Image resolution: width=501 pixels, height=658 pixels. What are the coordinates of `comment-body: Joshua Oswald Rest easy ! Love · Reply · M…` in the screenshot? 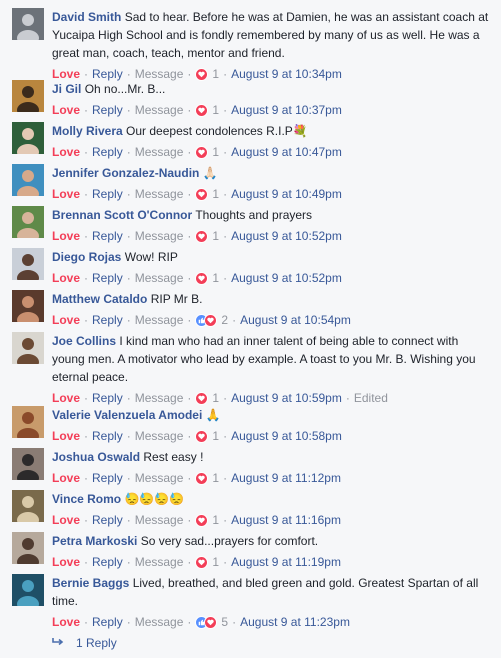 It's located at (272, 467).